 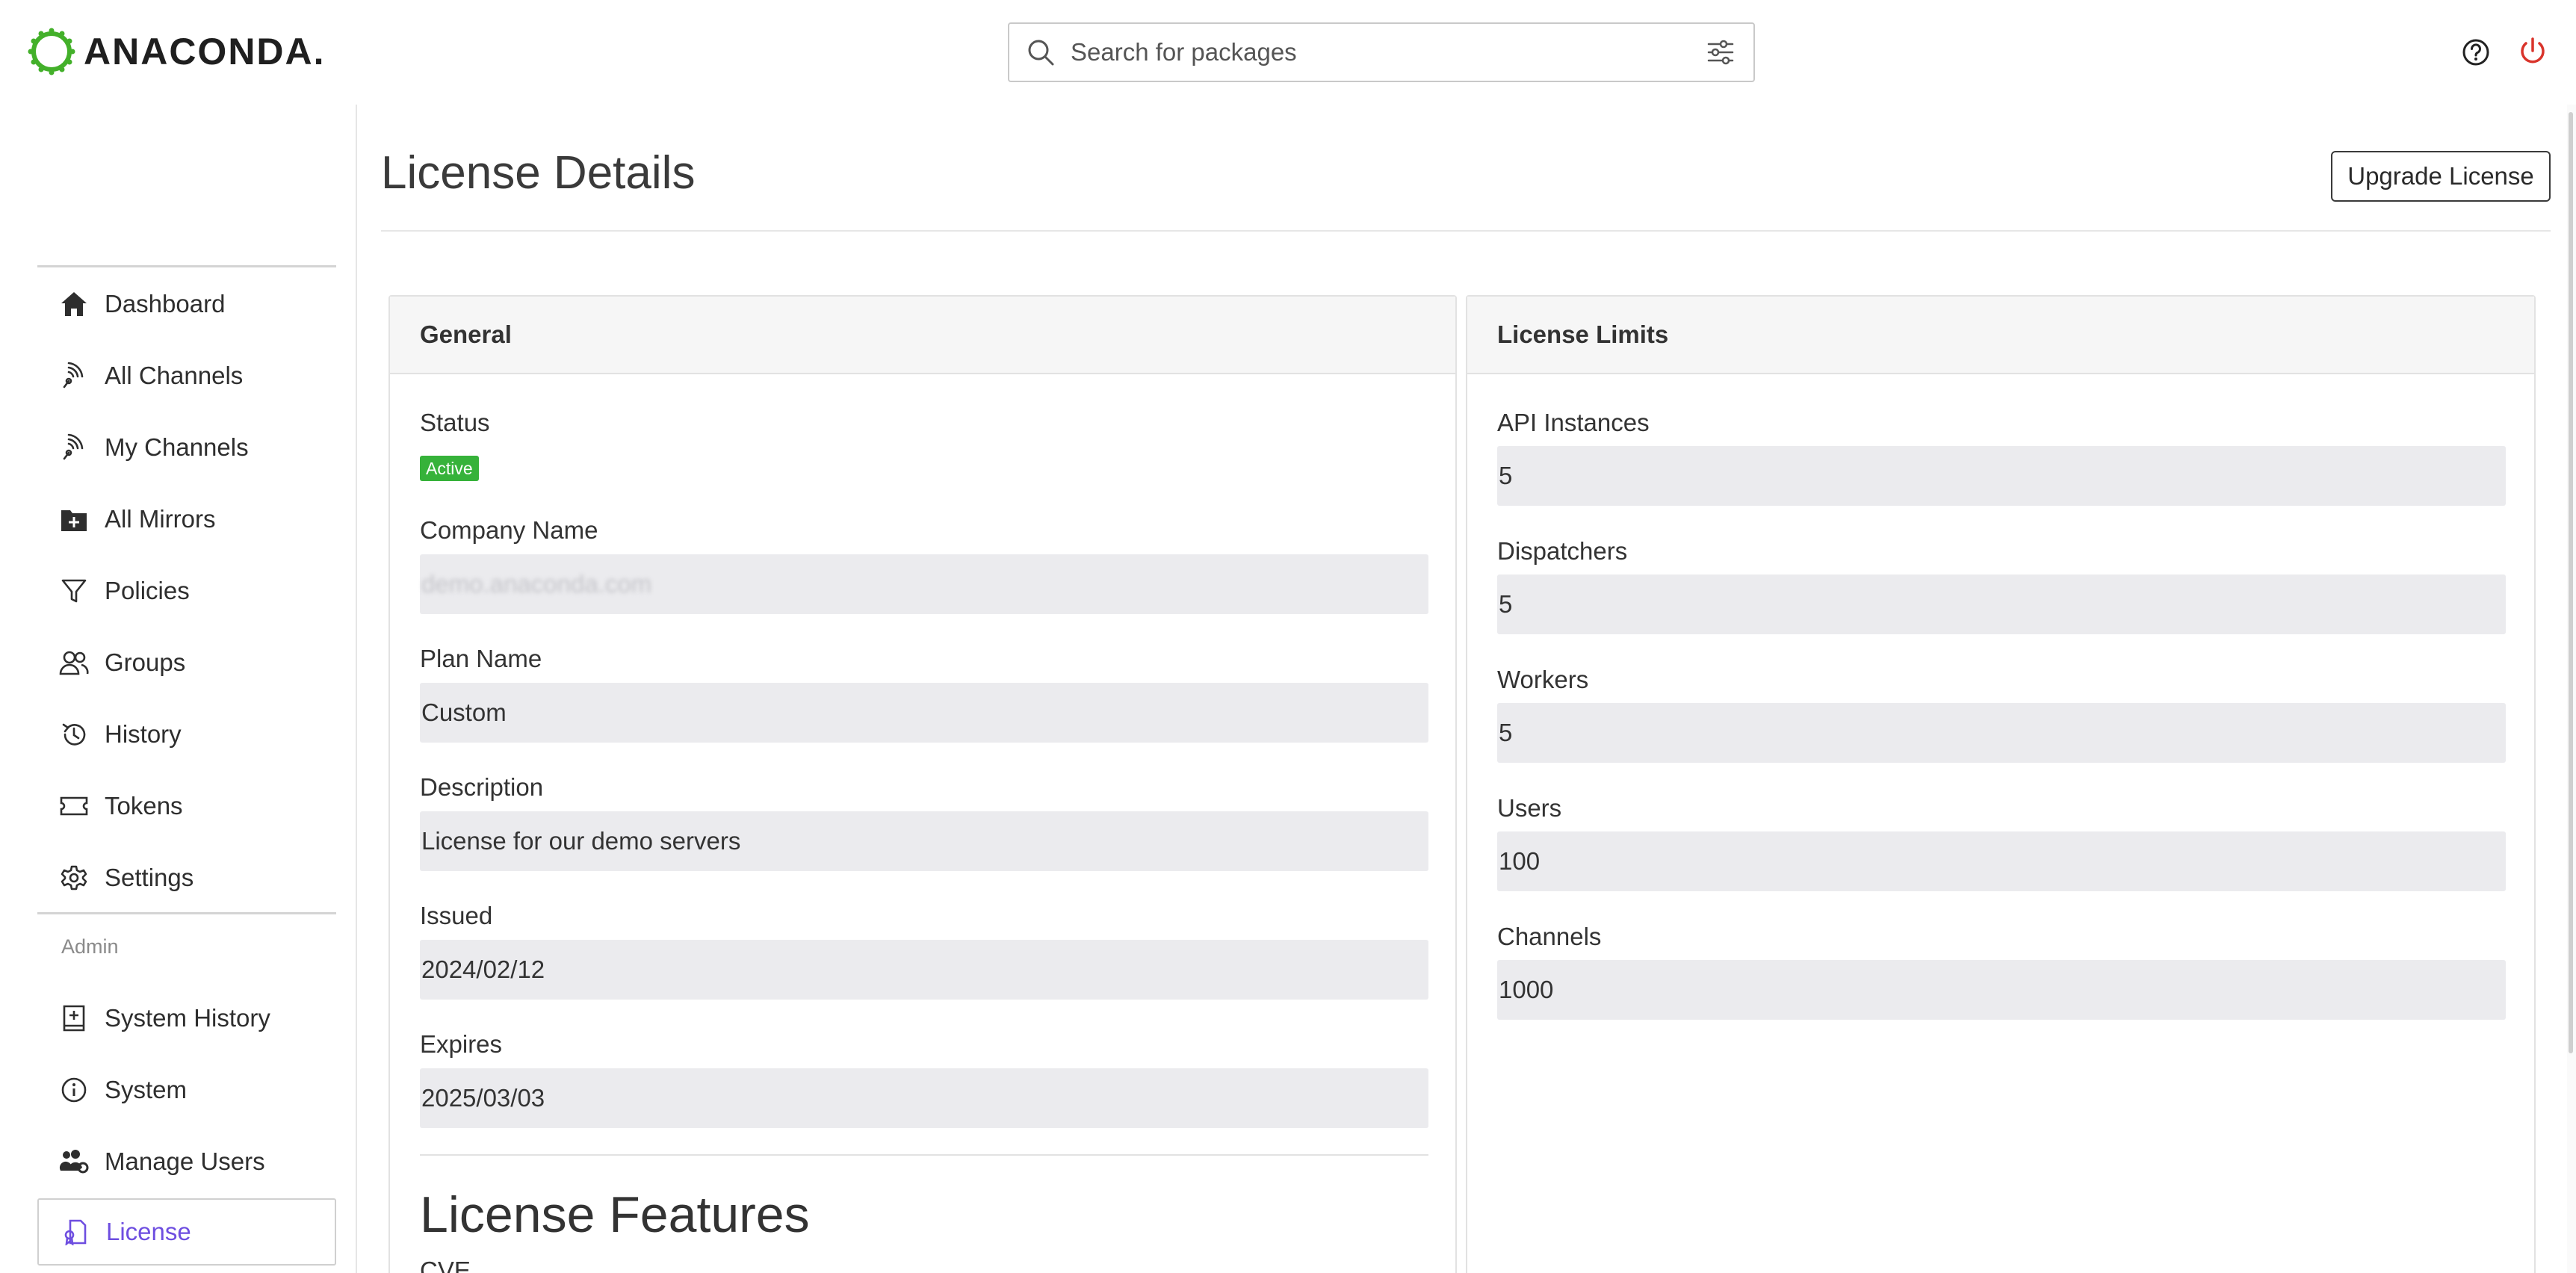 I want to click on description-value: License for our demo servers, so click(x=581, y=841).